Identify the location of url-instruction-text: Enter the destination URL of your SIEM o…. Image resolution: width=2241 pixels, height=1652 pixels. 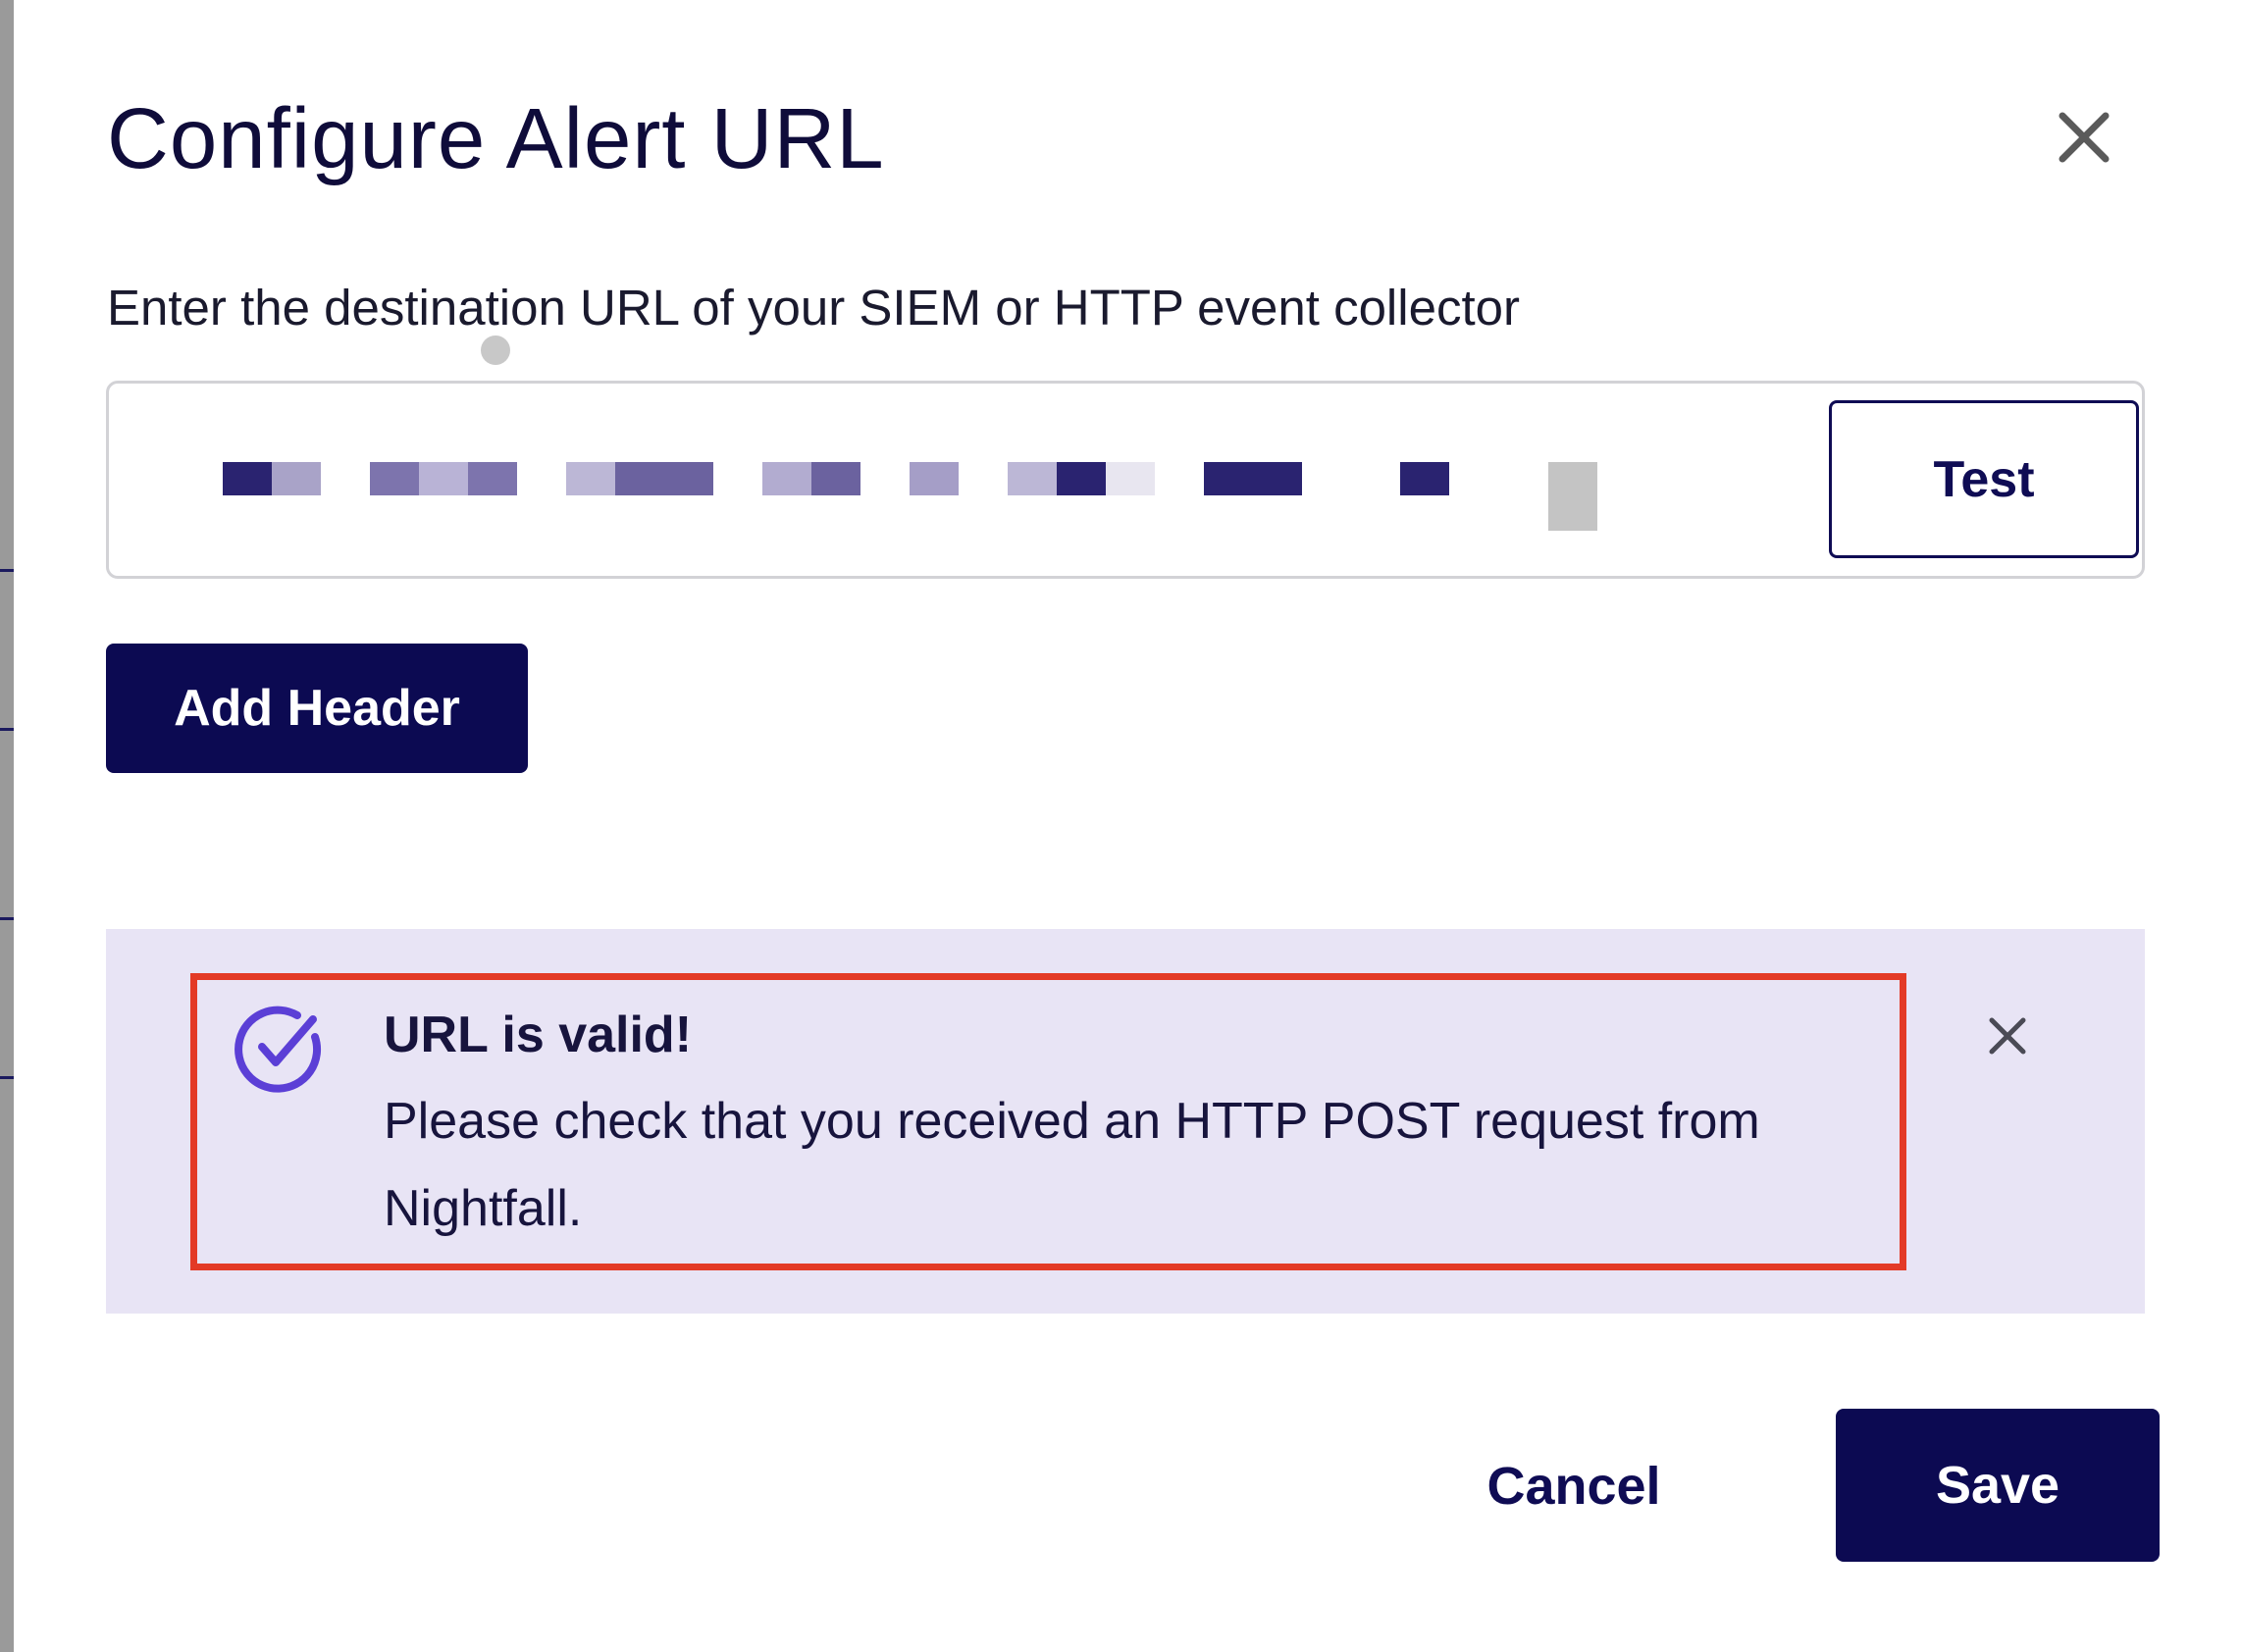
(814, 308).